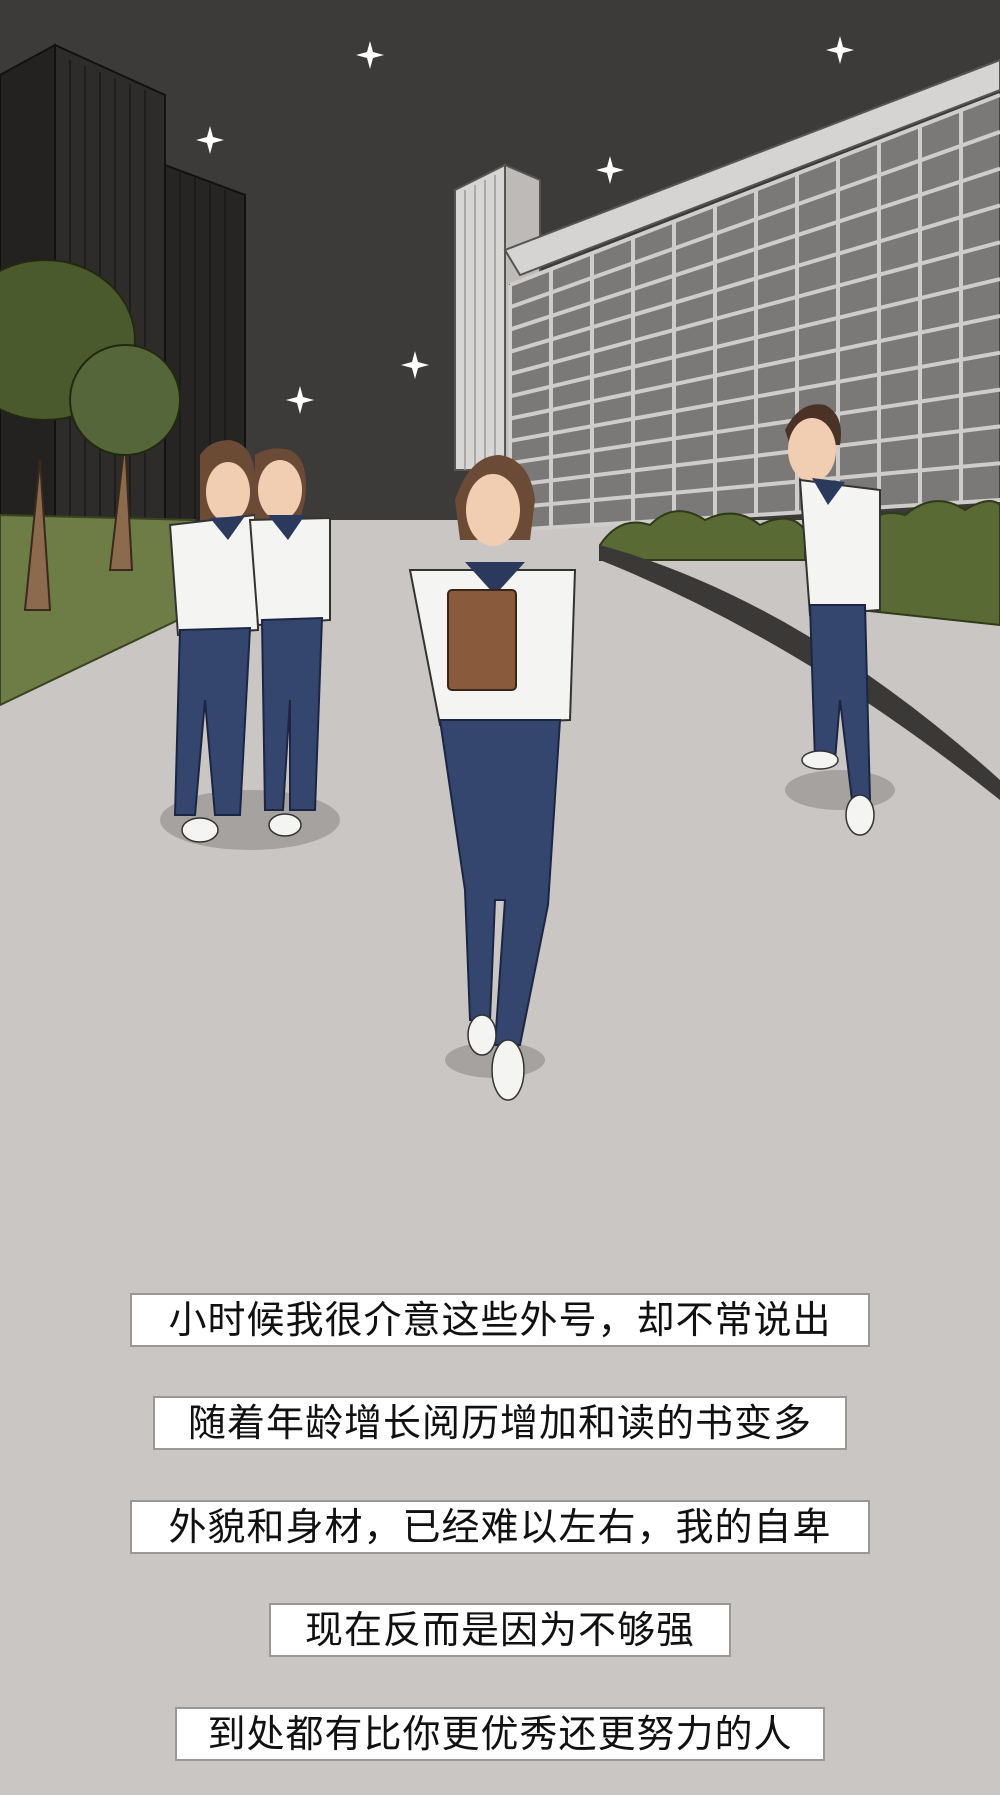  I want to click on caption-line-3: 外貌和身材，已经难以左右，我的自卑, so click(500, 1527).